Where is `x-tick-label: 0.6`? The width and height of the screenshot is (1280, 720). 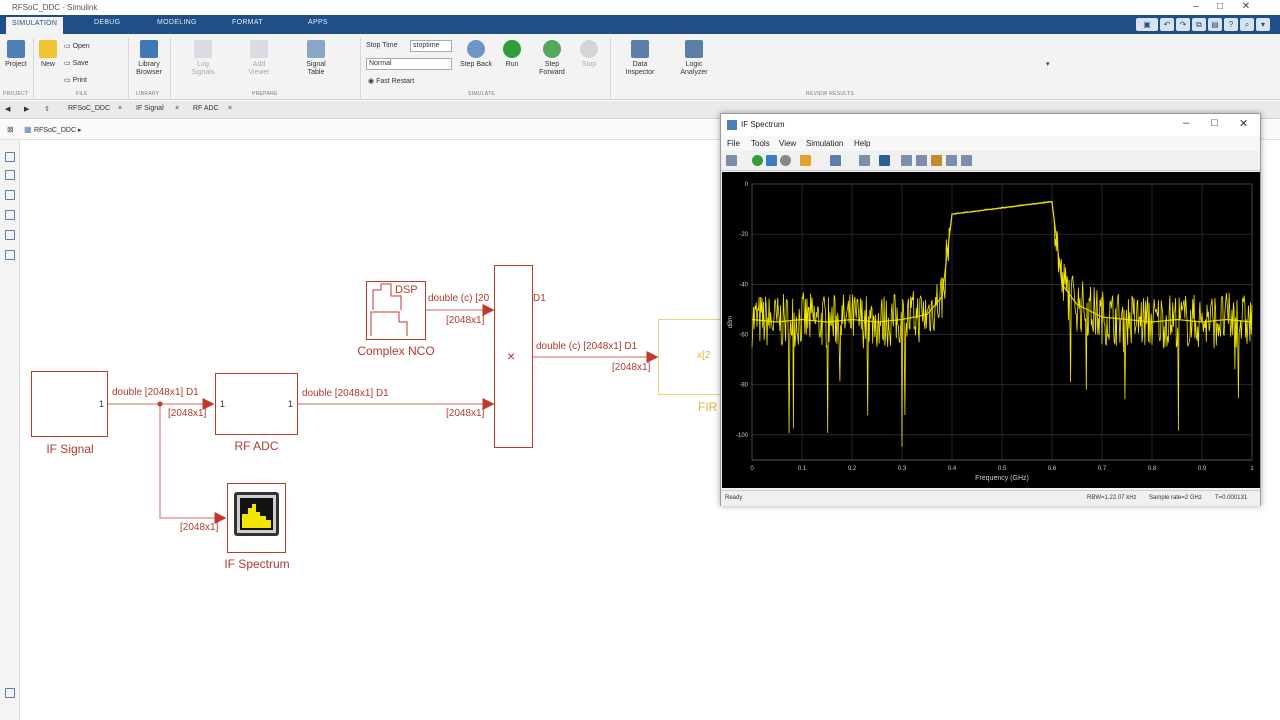
x-tick-label: 0.6 is located at coordinates (1052, 469).